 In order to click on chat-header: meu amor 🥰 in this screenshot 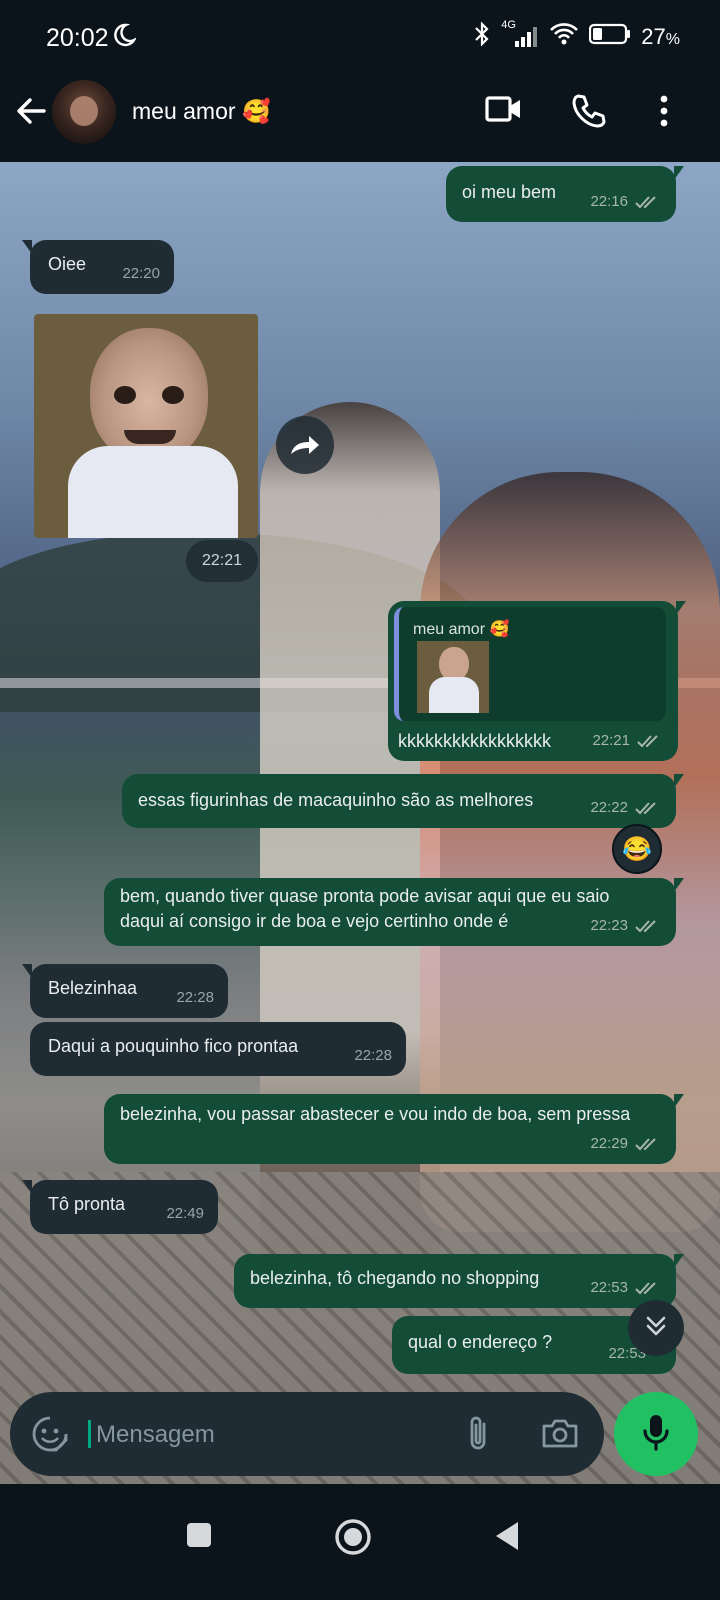, I will do `click(360, 121)`.